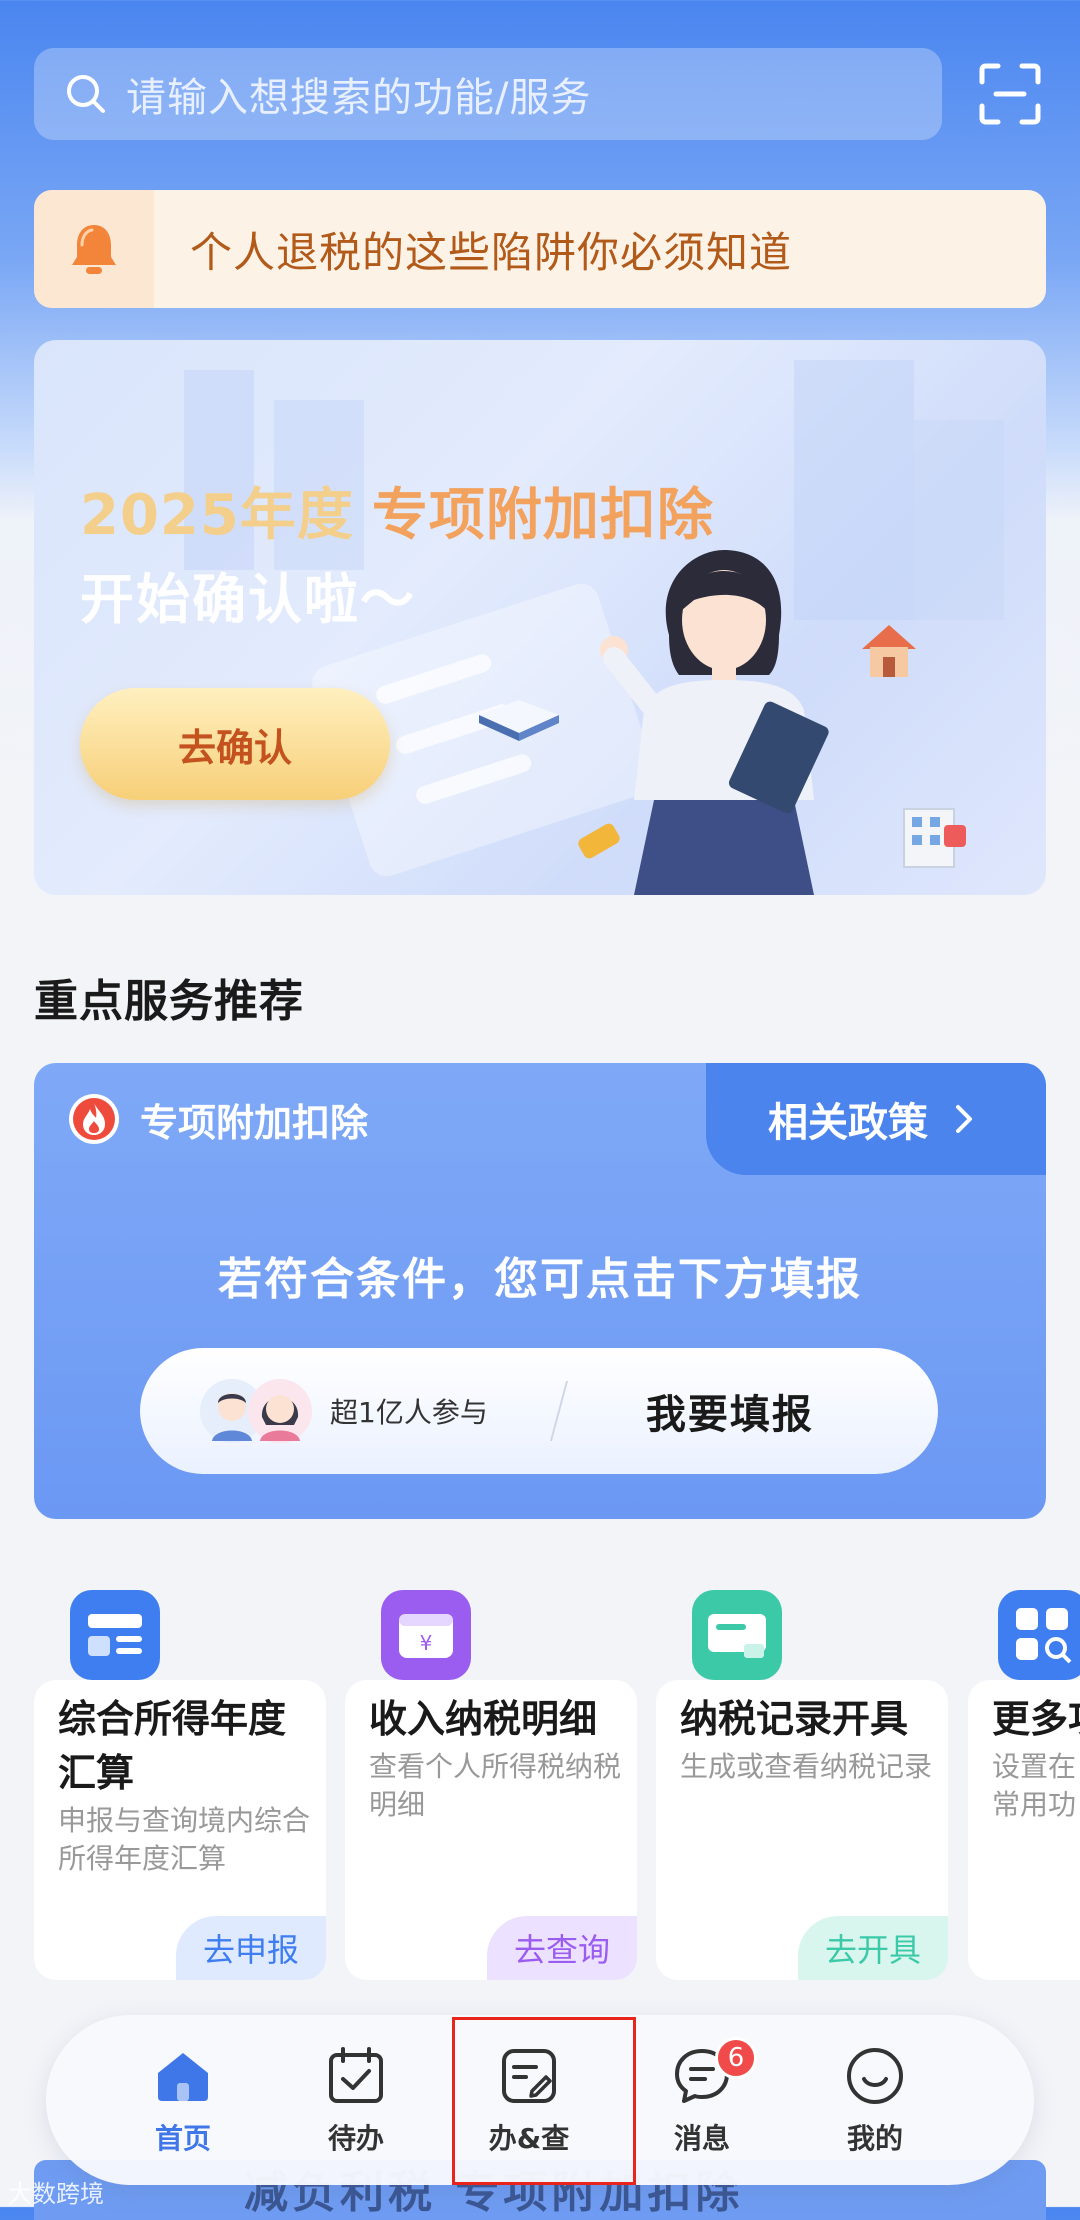  I want to click on nav-home: 首页, so click(183, 2101).